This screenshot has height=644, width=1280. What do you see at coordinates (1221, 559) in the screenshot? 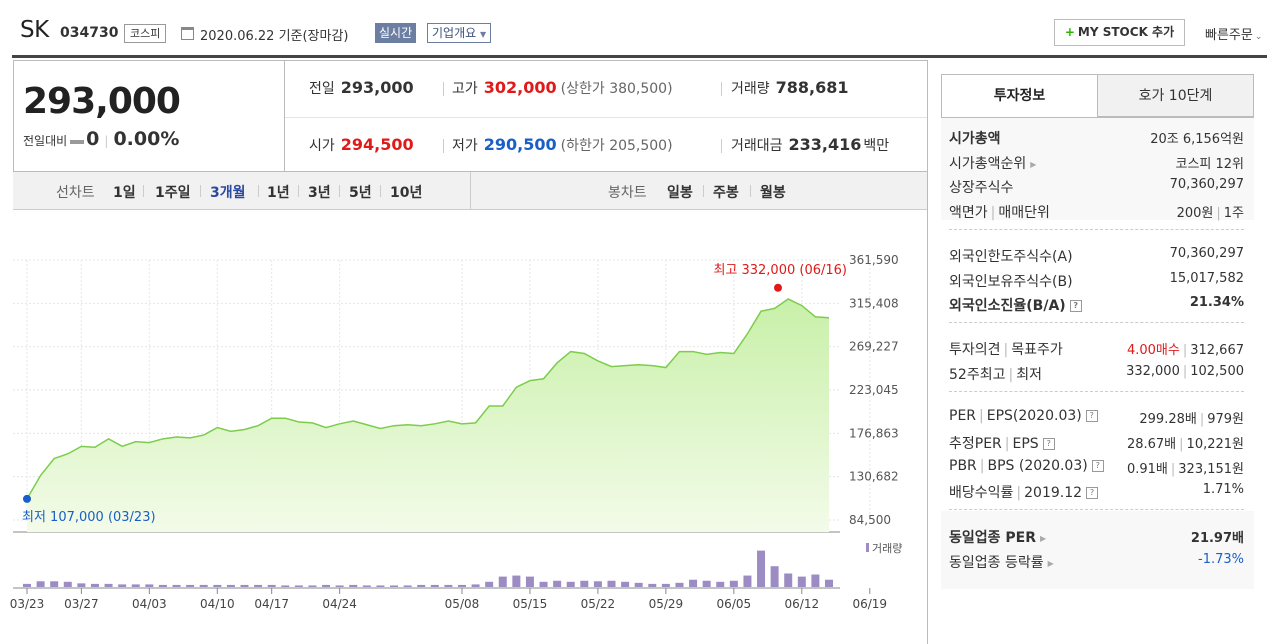
I see `info-value-primary: -1.73%` at bounding box center [1221, 559].